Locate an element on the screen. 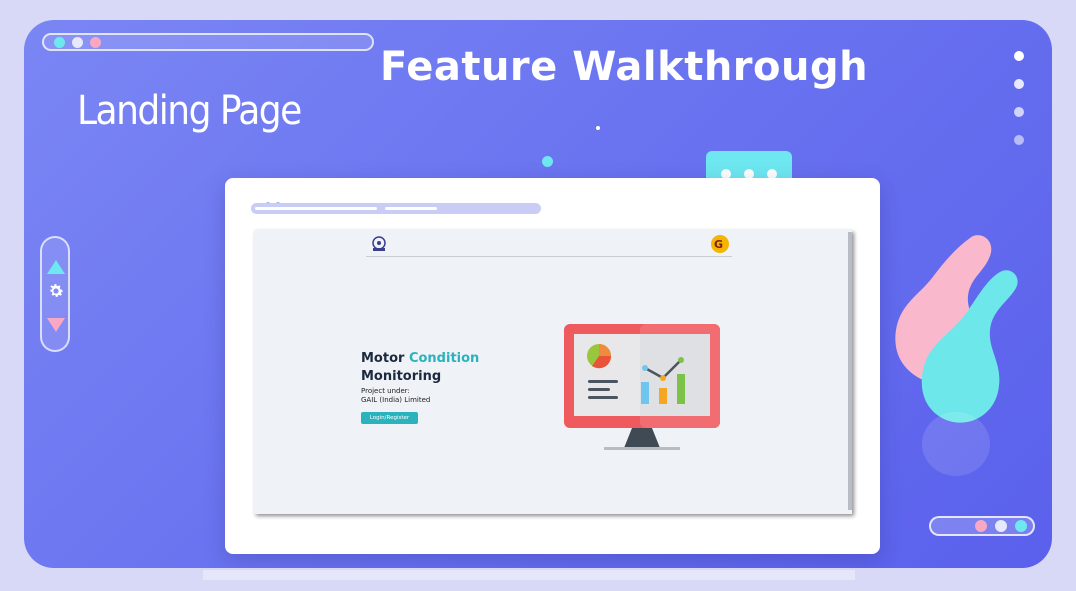  pager-dot-pink is located at coordinates (981, 526).